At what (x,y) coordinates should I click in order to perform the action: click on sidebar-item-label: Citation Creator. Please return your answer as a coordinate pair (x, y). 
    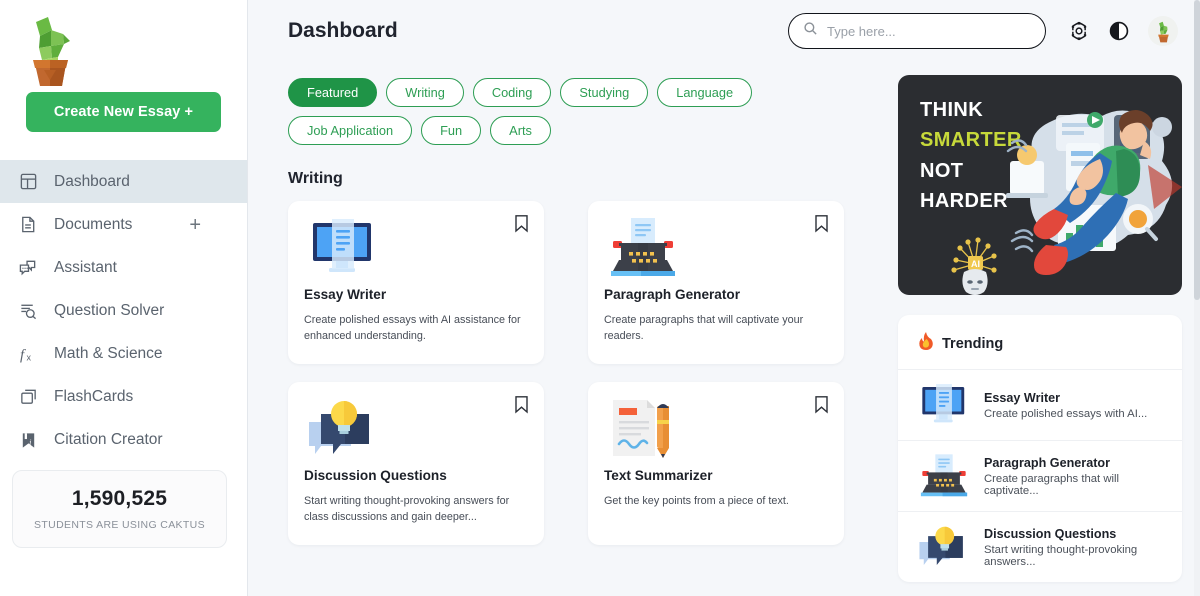
    Looking at the image, I should click on (108, 439).